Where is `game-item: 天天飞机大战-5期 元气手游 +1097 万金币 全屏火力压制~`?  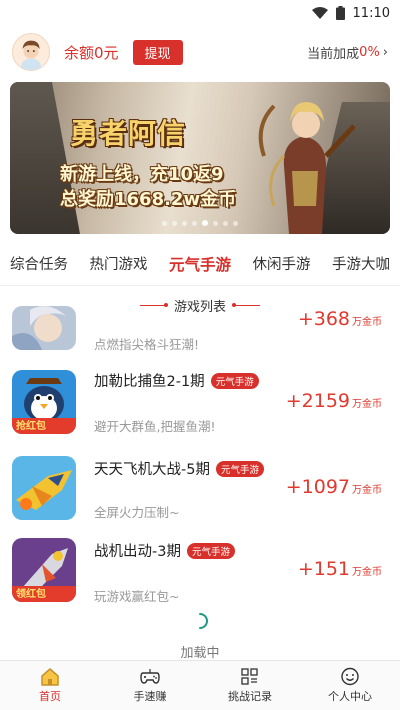
game-item: 天天飞机大战-5期 元气手游 +1097 万金币 全屏火力压制~ is located at coordinates (200, 492).